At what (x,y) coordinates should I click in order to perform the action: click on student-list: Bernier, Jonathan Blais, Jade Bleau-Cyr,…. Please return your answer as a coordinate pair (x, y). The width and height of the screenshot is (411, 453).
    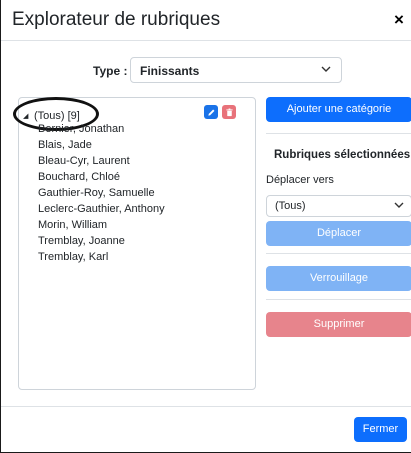
    Looking at the image, I should click on (101, 193).